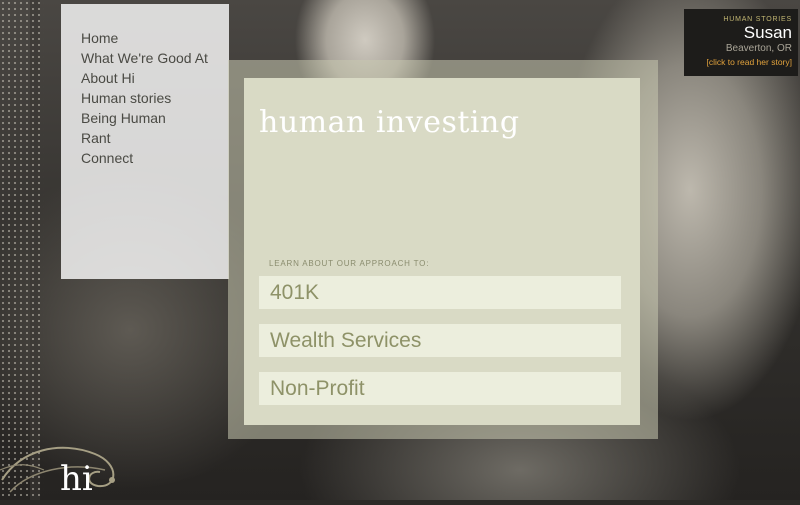 The height and width of the screenshot is (505, 800). I want to click on dotted-pattern, so click(22, 250).